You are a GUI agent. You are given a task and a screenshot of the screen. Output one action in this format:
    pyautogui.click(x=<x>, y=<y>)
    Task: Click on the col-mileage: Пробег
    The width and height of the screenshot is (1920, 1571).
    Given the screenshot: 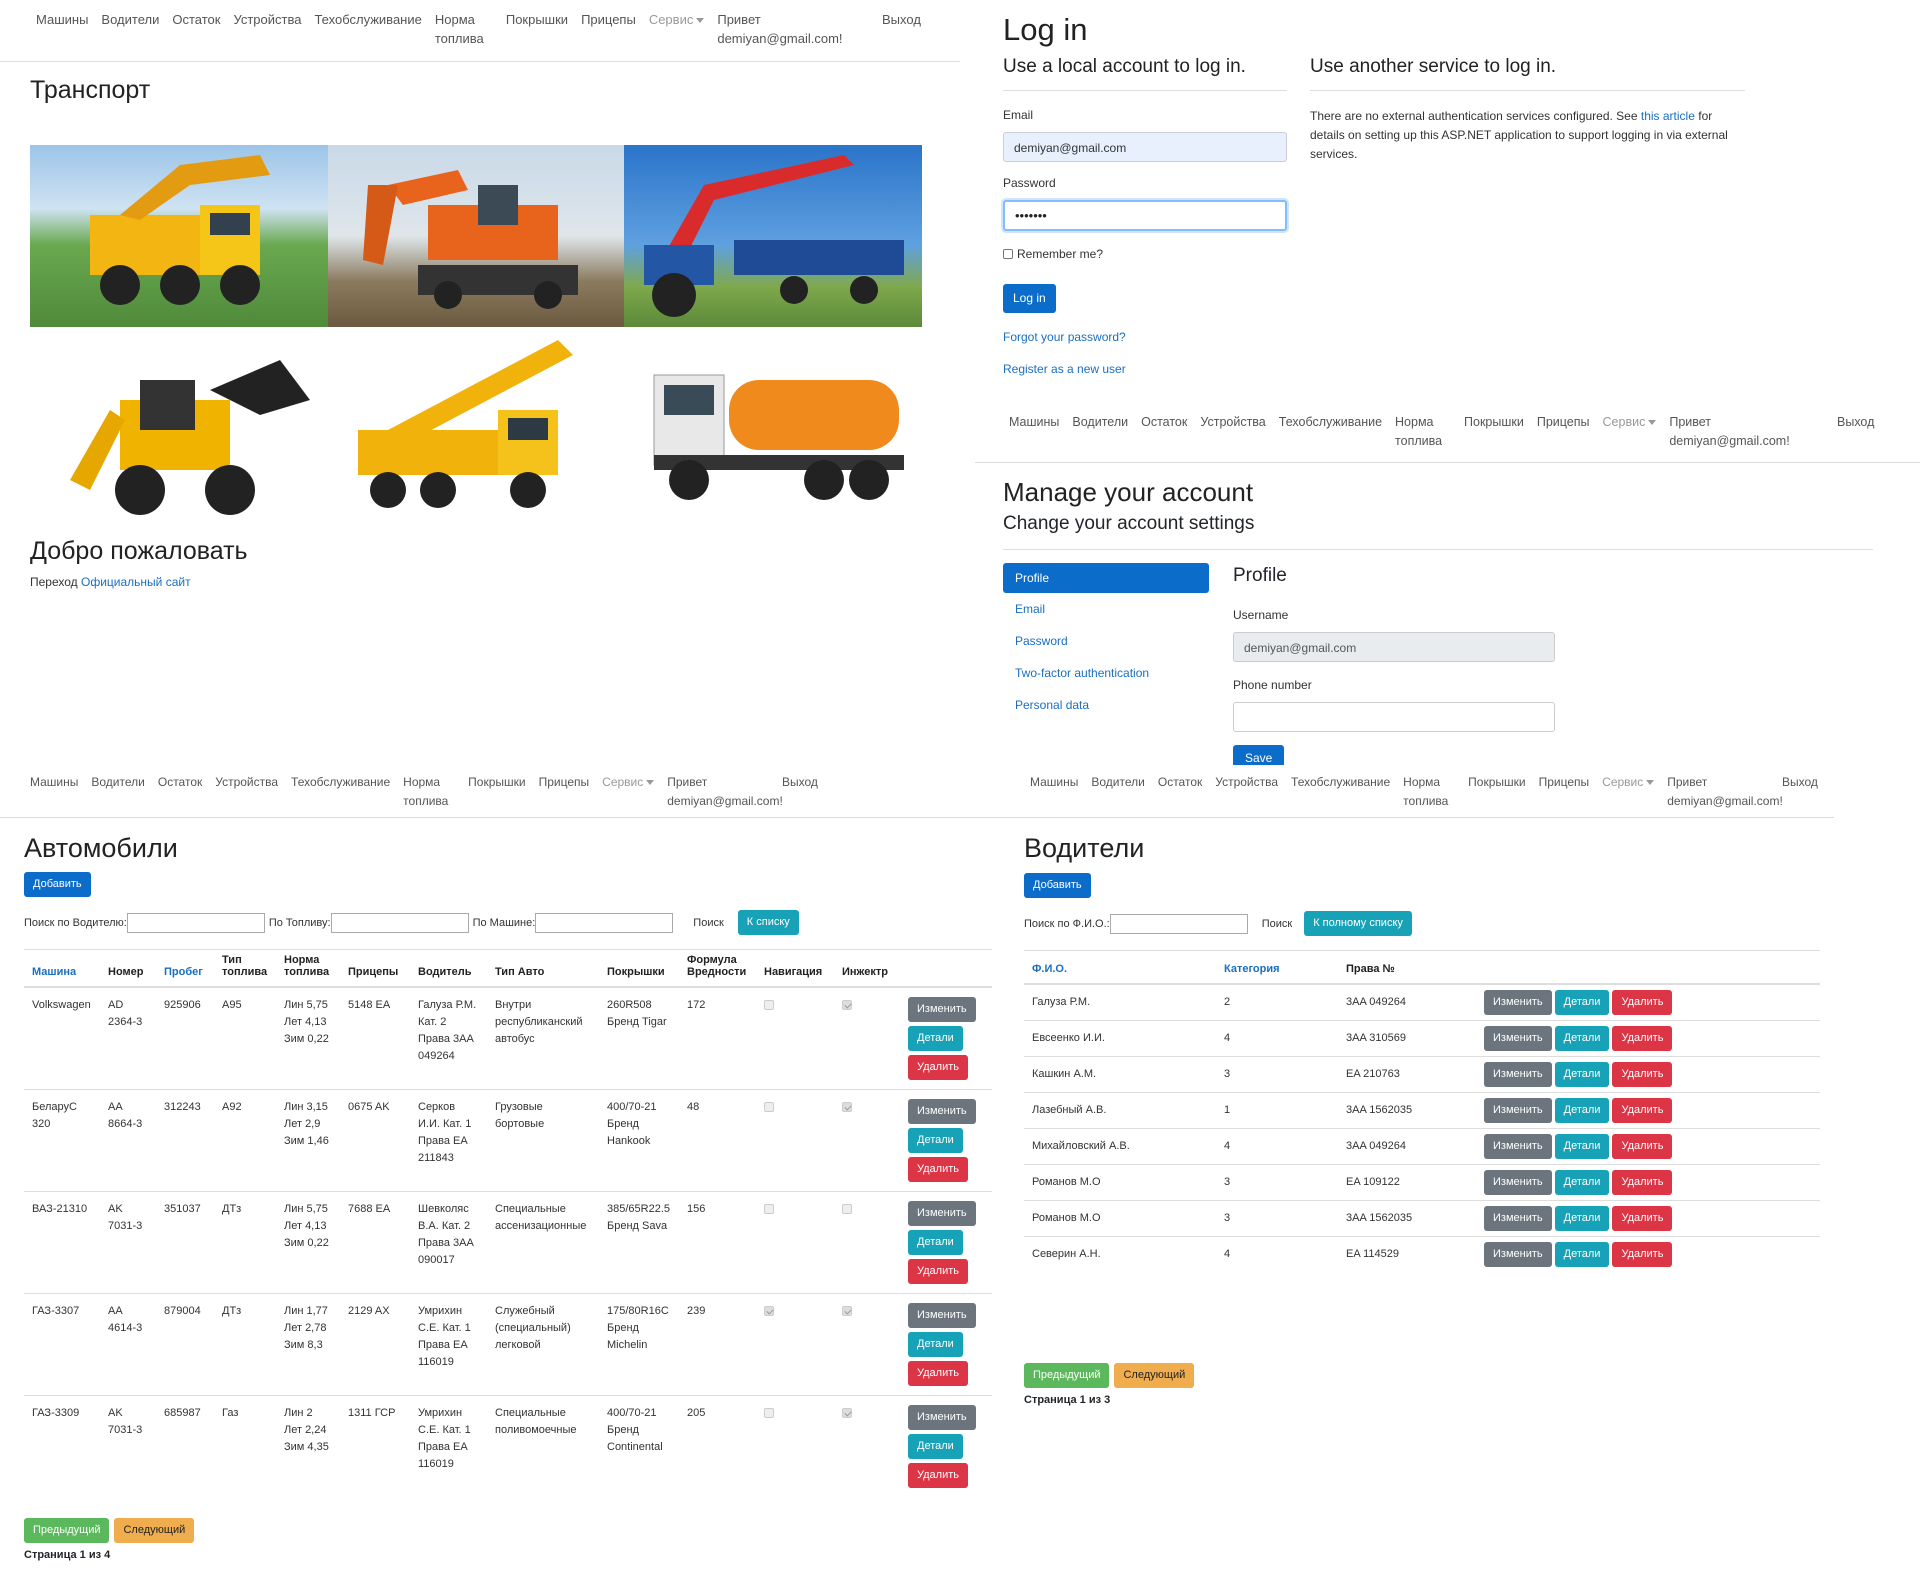 What is the action you would take?
    pyautogui.click(x=185, y=968)
    